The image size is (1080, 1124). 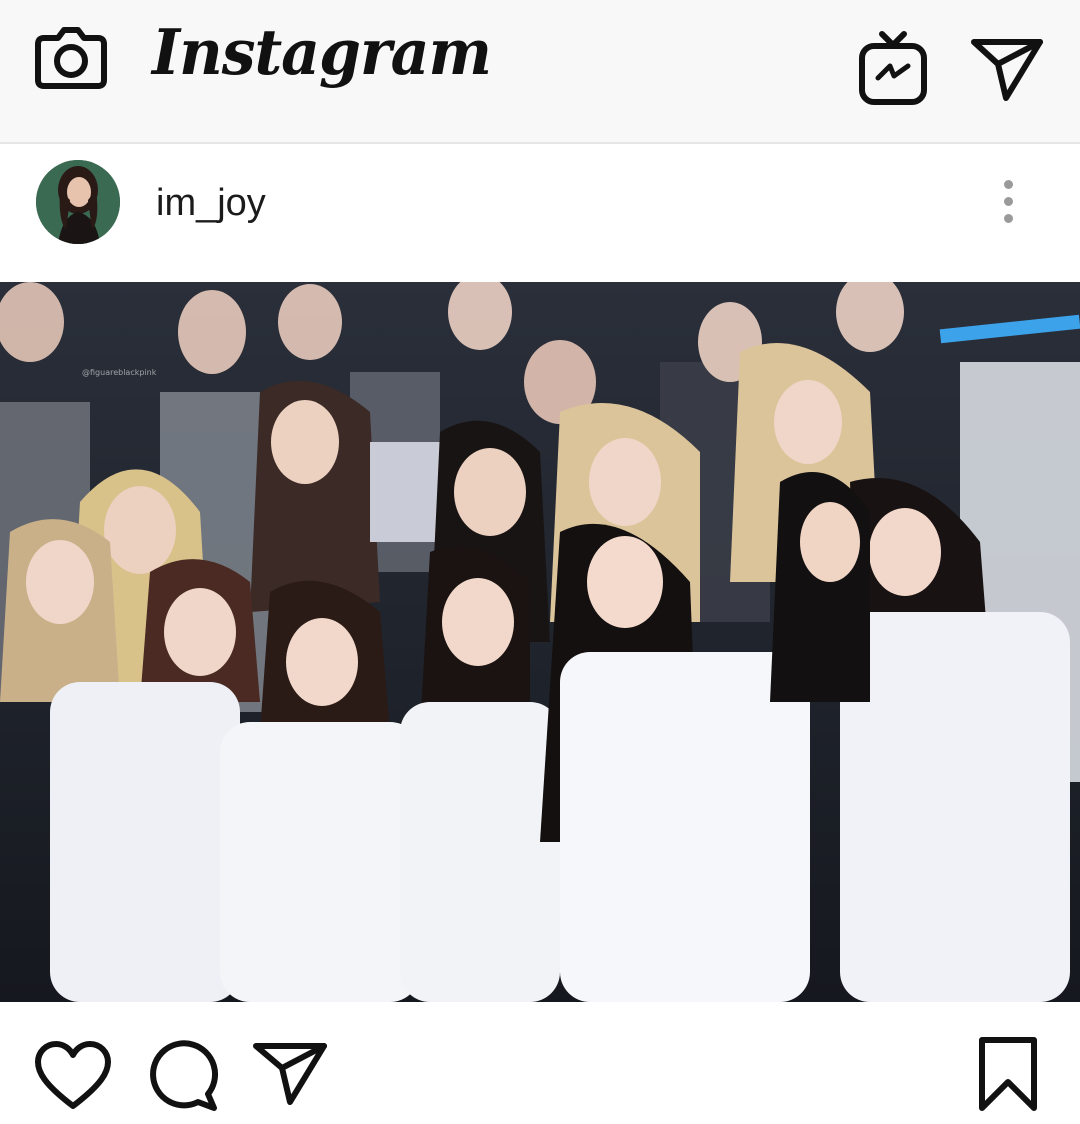 I want to click on like-button, so click(x=73, y=1076).